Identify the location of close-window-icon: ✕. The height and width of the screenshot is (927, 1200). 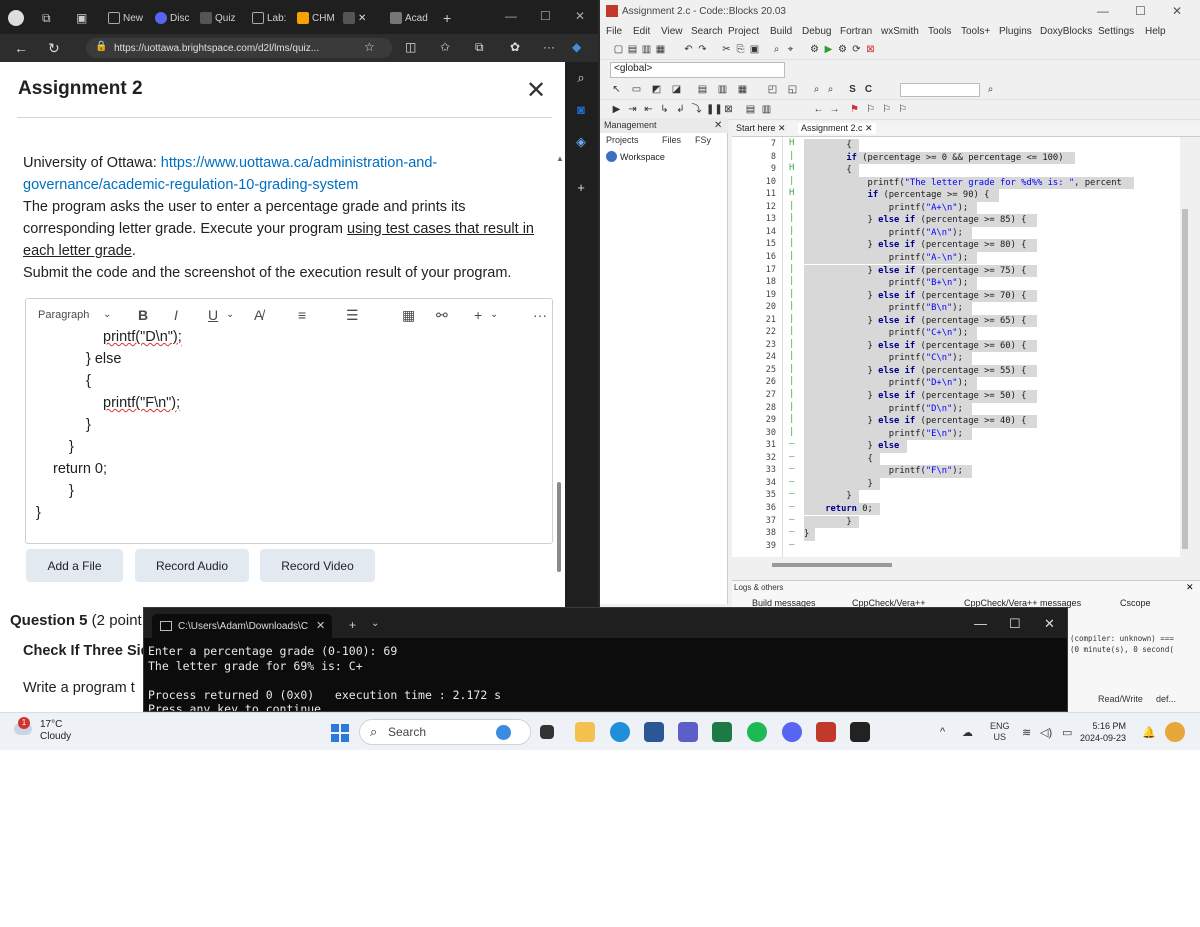
(1177, 11).